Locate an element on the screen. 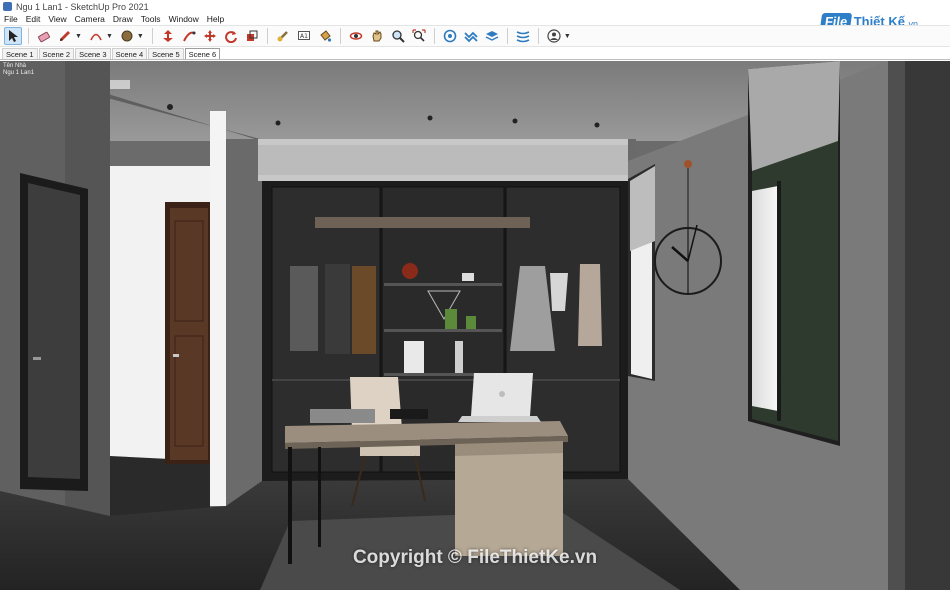 Image resolution: width=950 pixels, height=590 pixels. menu-edit: Edit is located at coordinates (33, 19).